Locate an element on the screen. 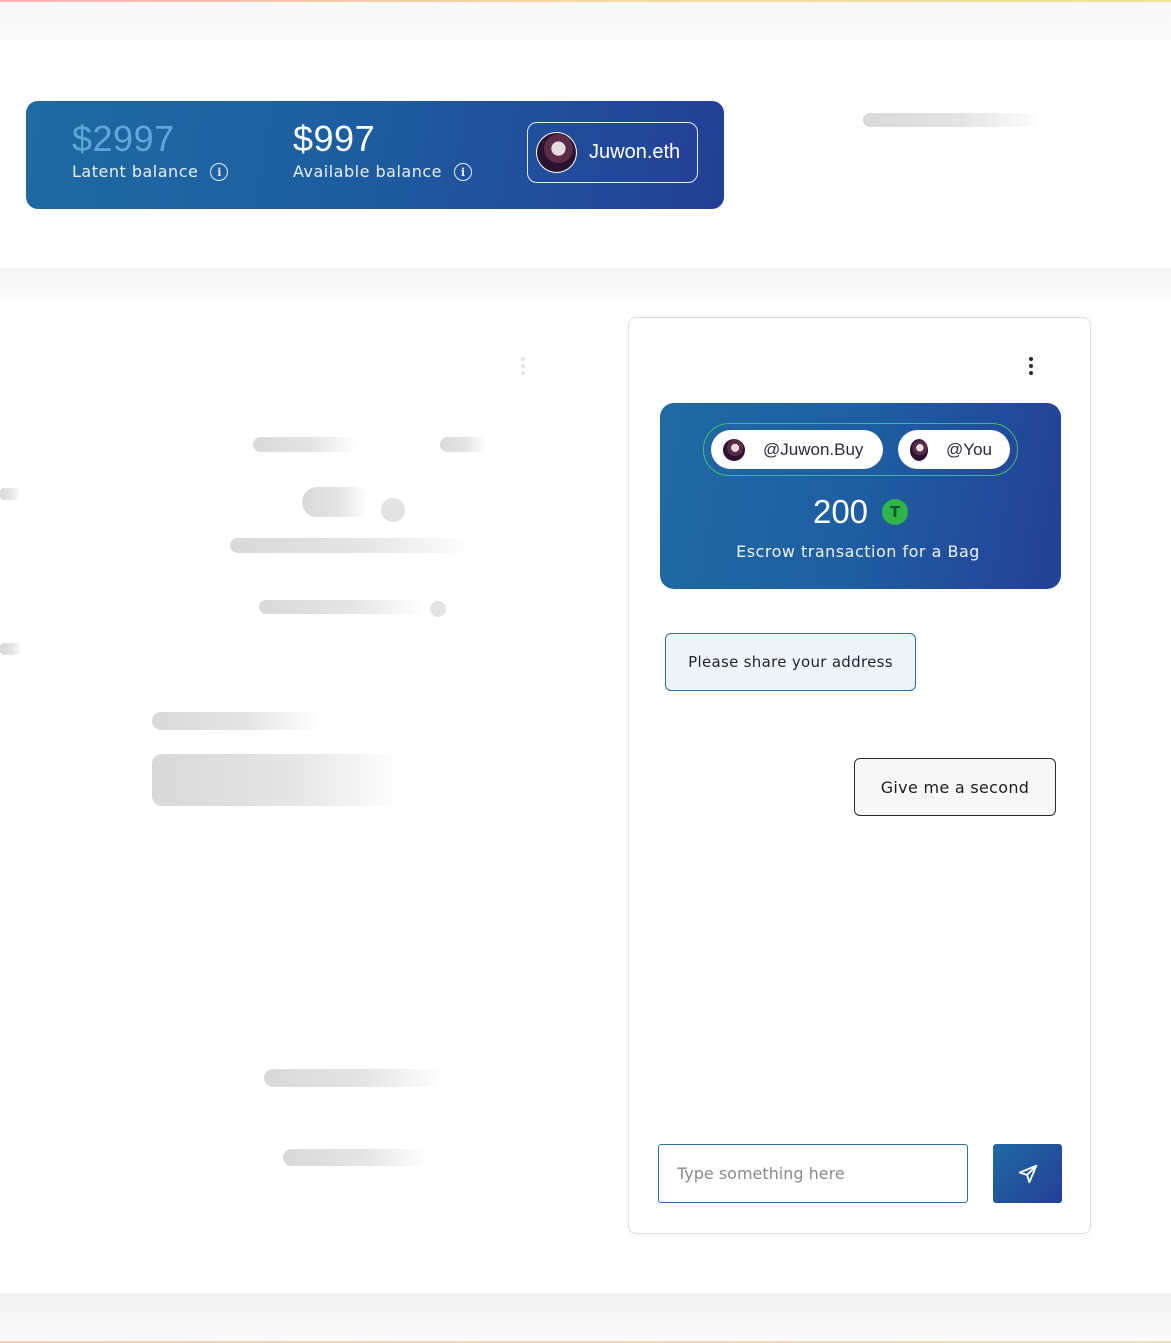 The height and width of the screenshot is (1343, 1171). party-chip-you: @You is located at coordinates (954, 449).